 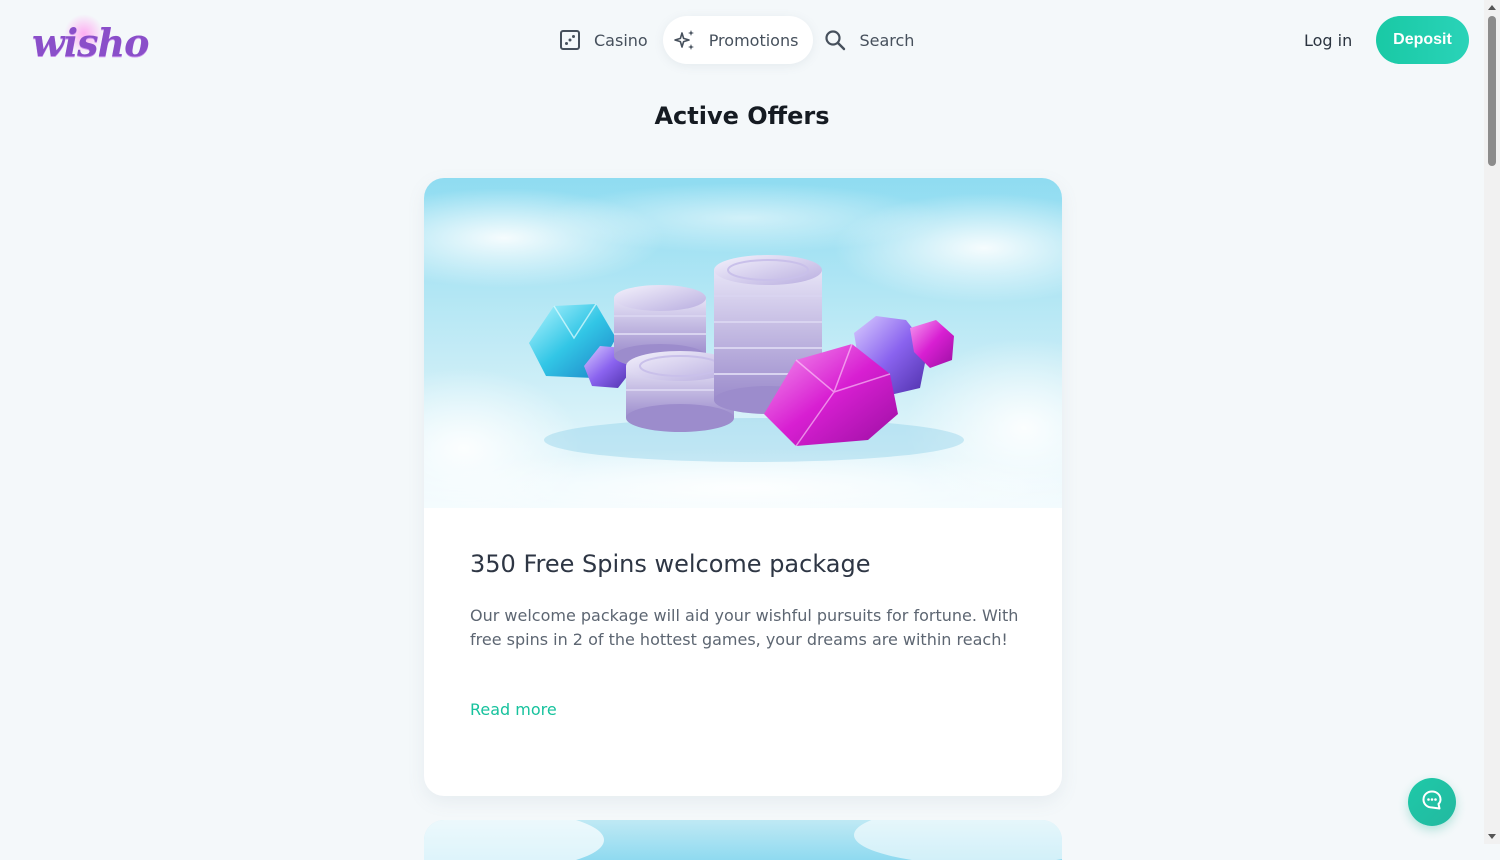 I want to click on nav-item-search: Search, so click(x=871, y=40).